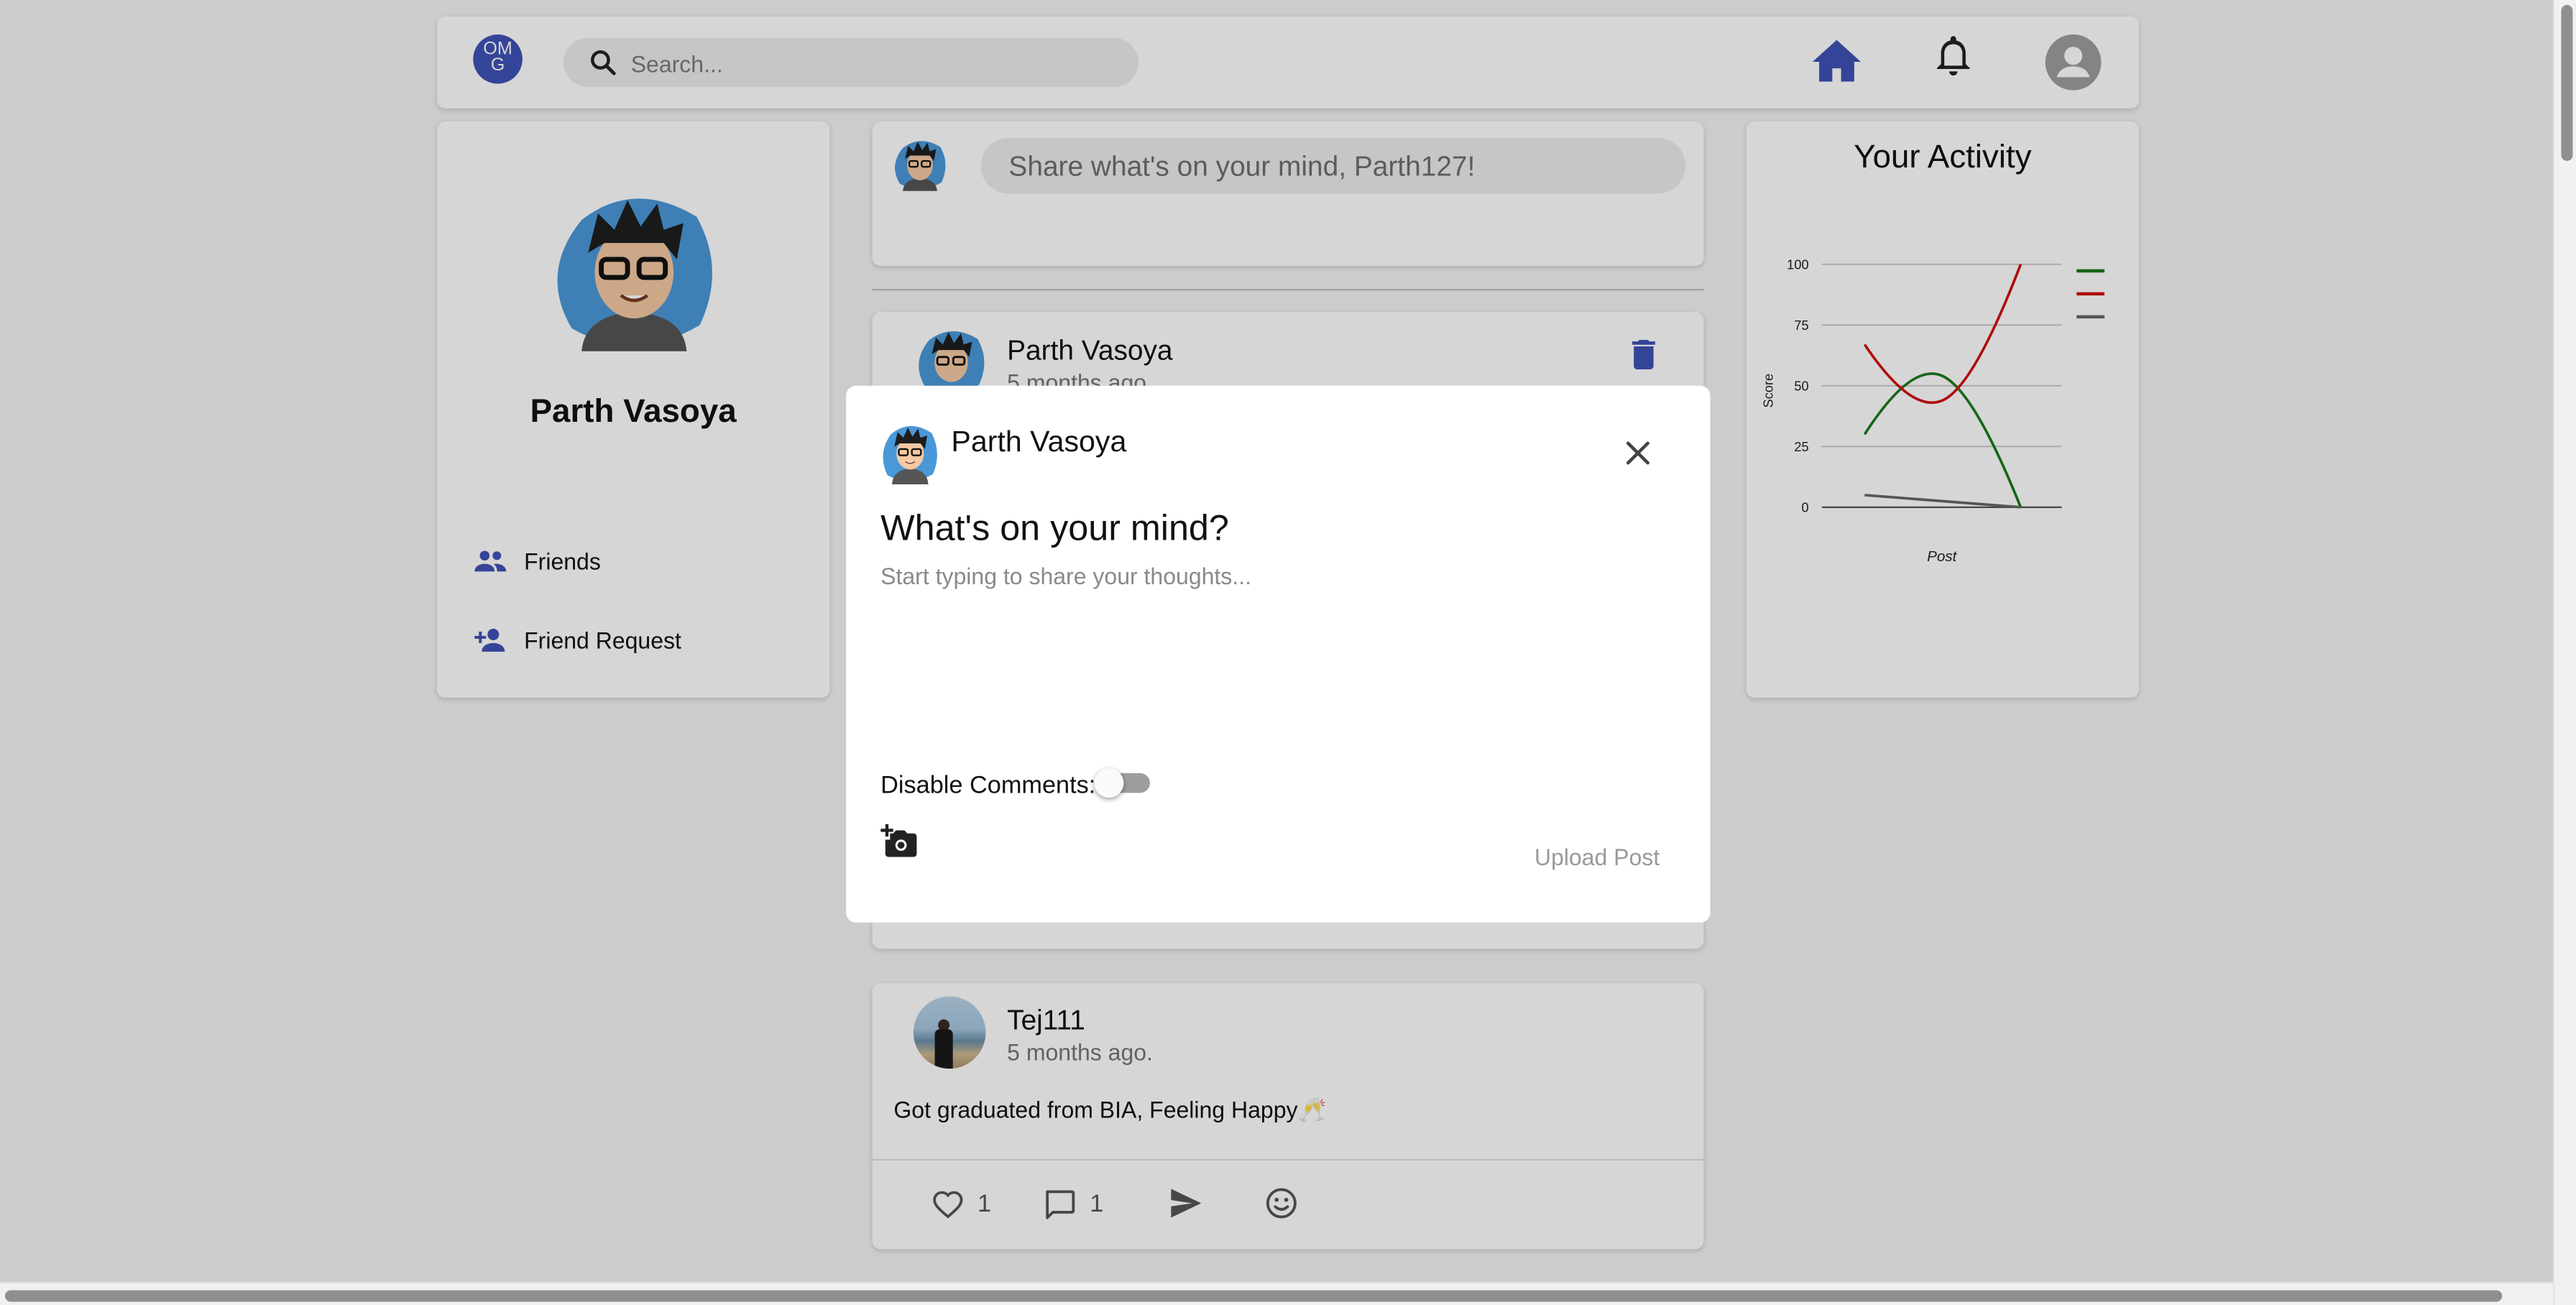 This screenshot has width=2576, height=1305. What do you see at coordinates (1253, 1296) in the screenshot?
I see `horizontal-scroll-thumb` at bounding box center [1253, 1296].